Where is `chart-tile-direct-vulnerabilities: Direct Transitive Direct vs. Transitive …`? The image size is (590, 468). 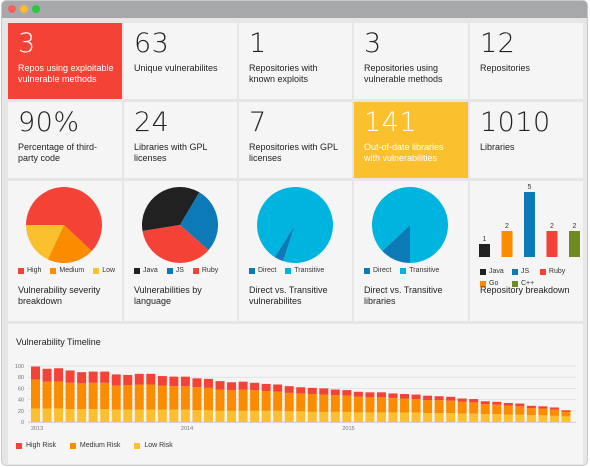 chart-tile-direct-vulnerabilities: Direct Transitive Direct vs. Transitive … is located at coordinates (295, 251).